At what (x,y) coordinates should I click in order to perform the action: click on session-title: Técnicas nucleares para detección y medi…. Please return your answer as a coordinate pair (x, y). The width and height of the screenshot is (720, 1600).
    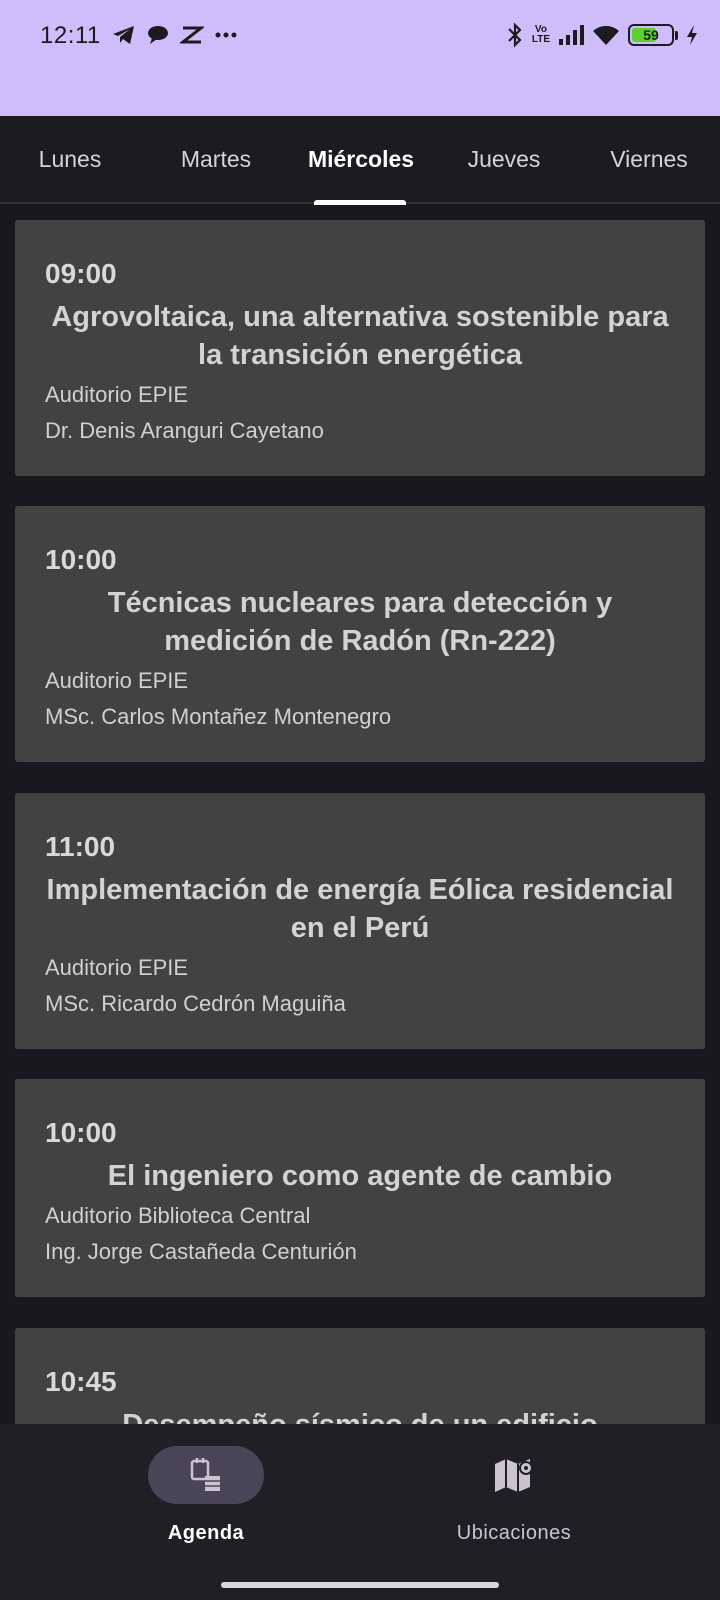
    Looking at the image, I should click on (360, 622).